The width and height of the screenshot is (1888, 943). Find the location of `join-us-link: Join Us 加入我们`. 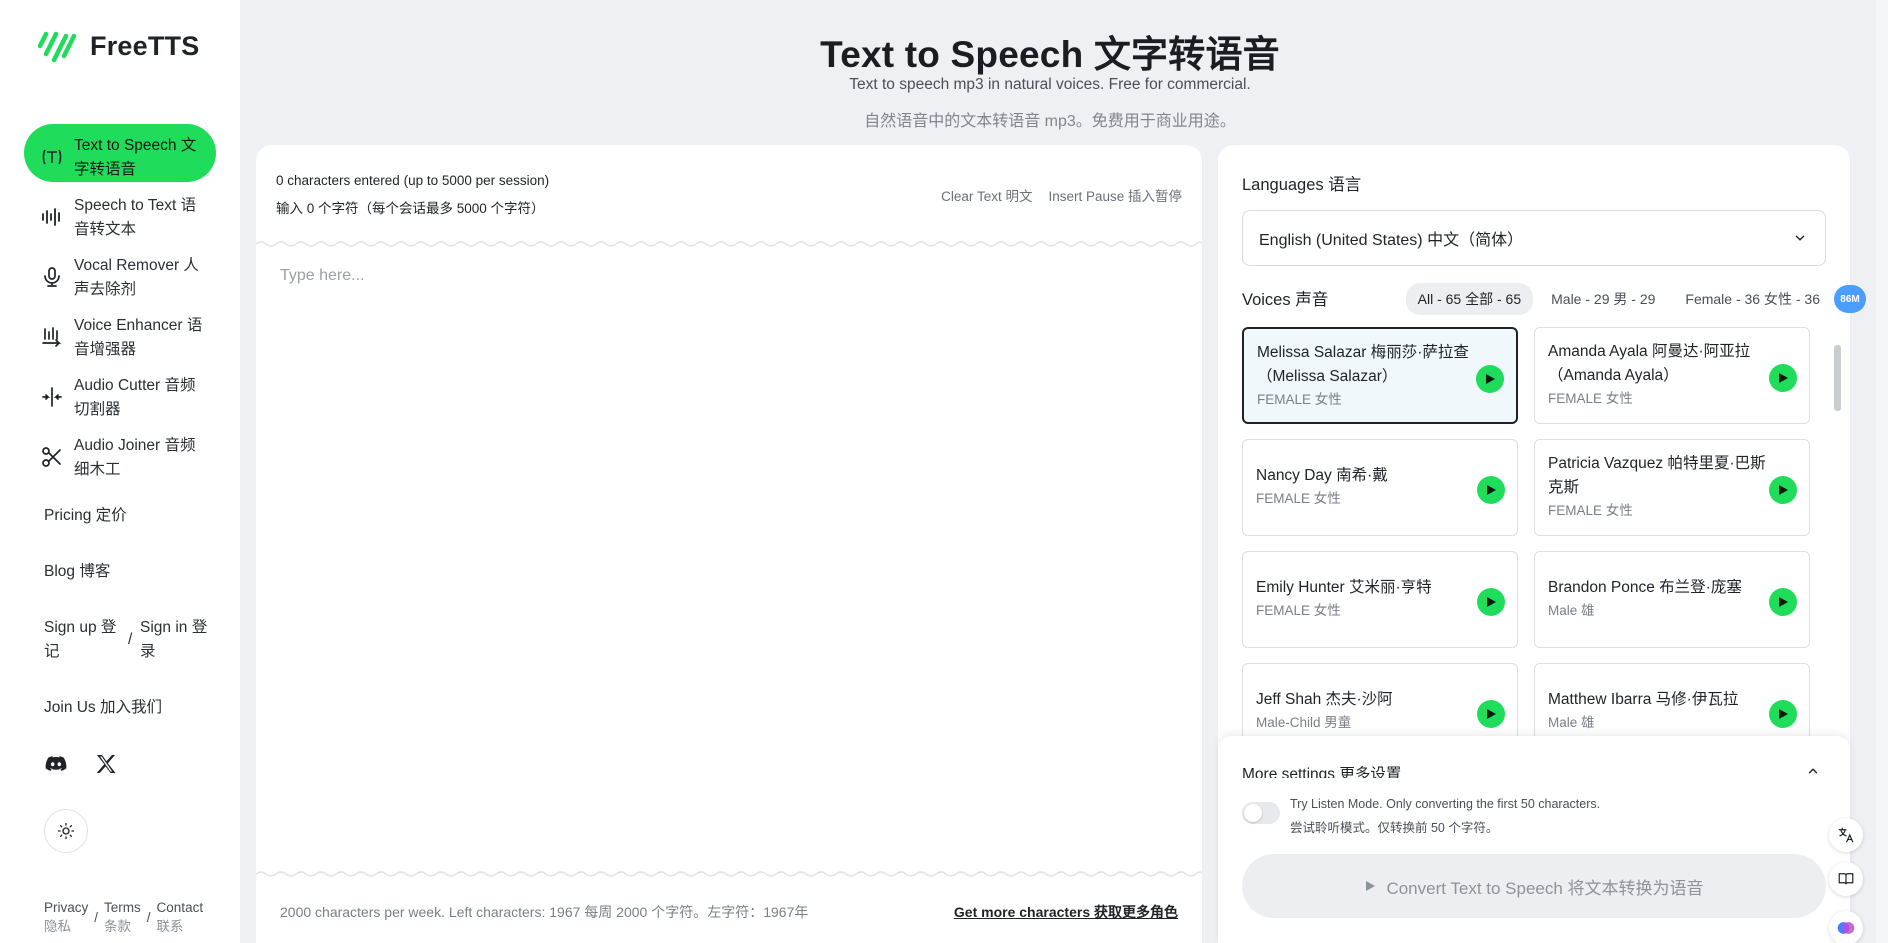

join-us-link: Join Us 加入我们 is located at coordinates (103, 708).